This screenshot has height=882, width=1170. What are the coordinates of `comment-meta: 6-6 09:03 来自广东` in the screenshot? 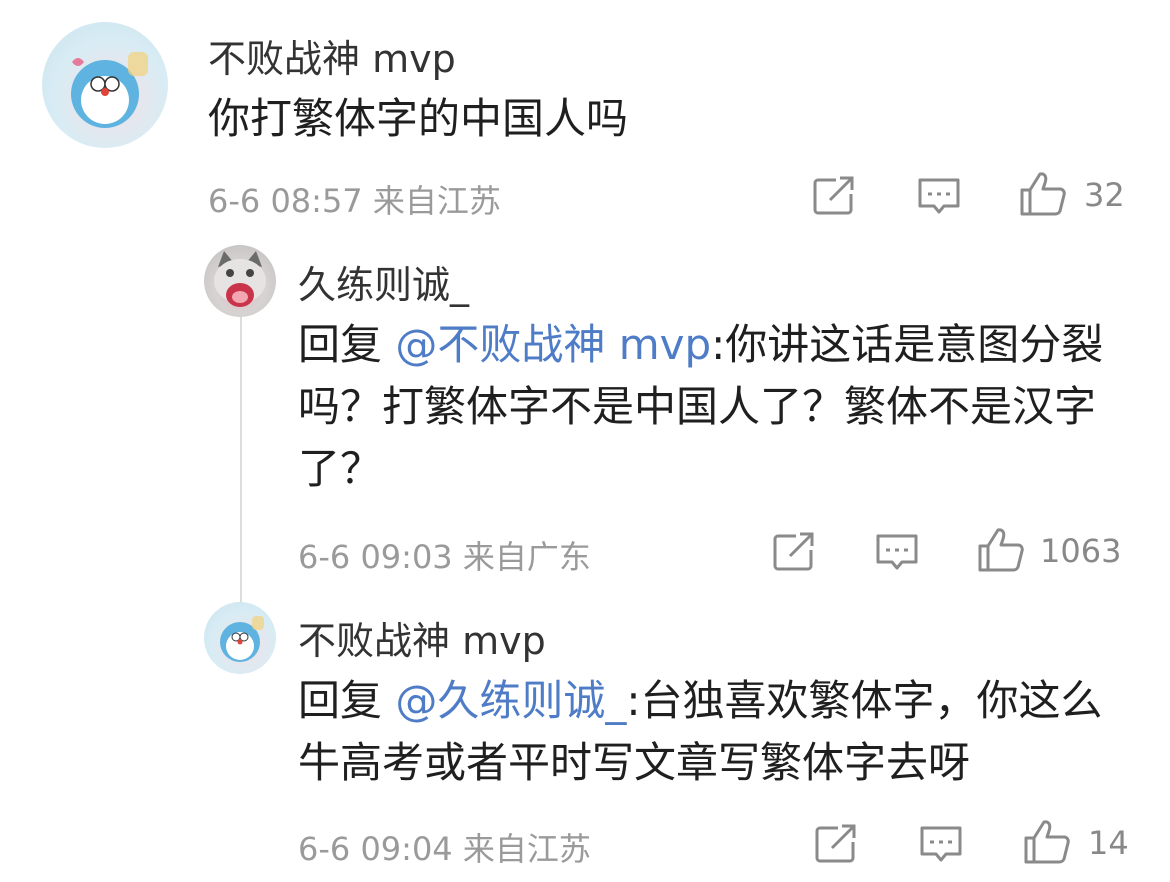 It's located at (444, 555).